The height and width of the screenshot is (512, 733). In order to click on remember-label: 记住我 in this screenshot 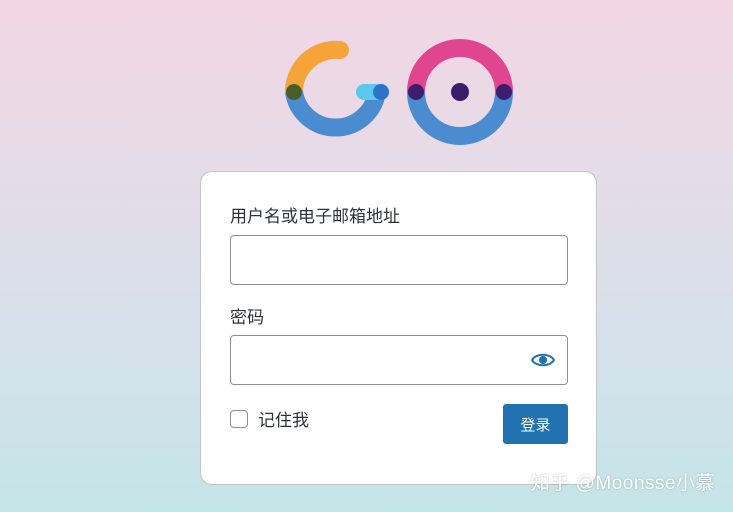, I will do `click(283, 420)`.